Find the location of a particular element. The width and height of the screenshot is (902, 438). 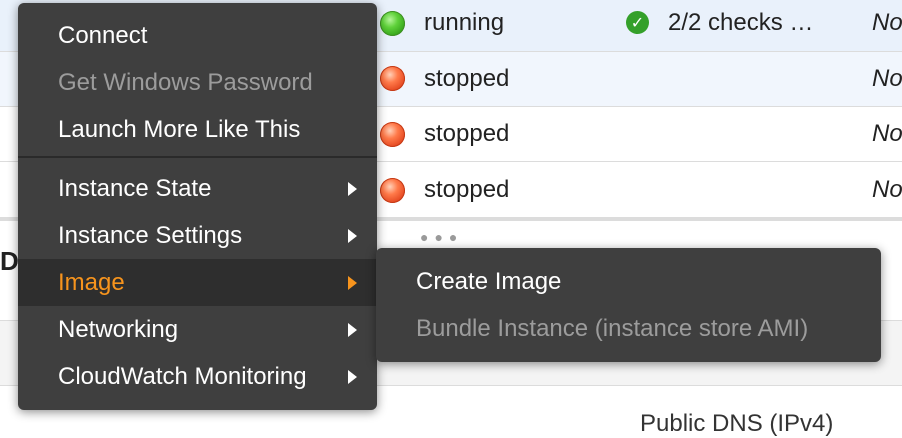

menu-item-label: Image is located at coordinates (91, 282).